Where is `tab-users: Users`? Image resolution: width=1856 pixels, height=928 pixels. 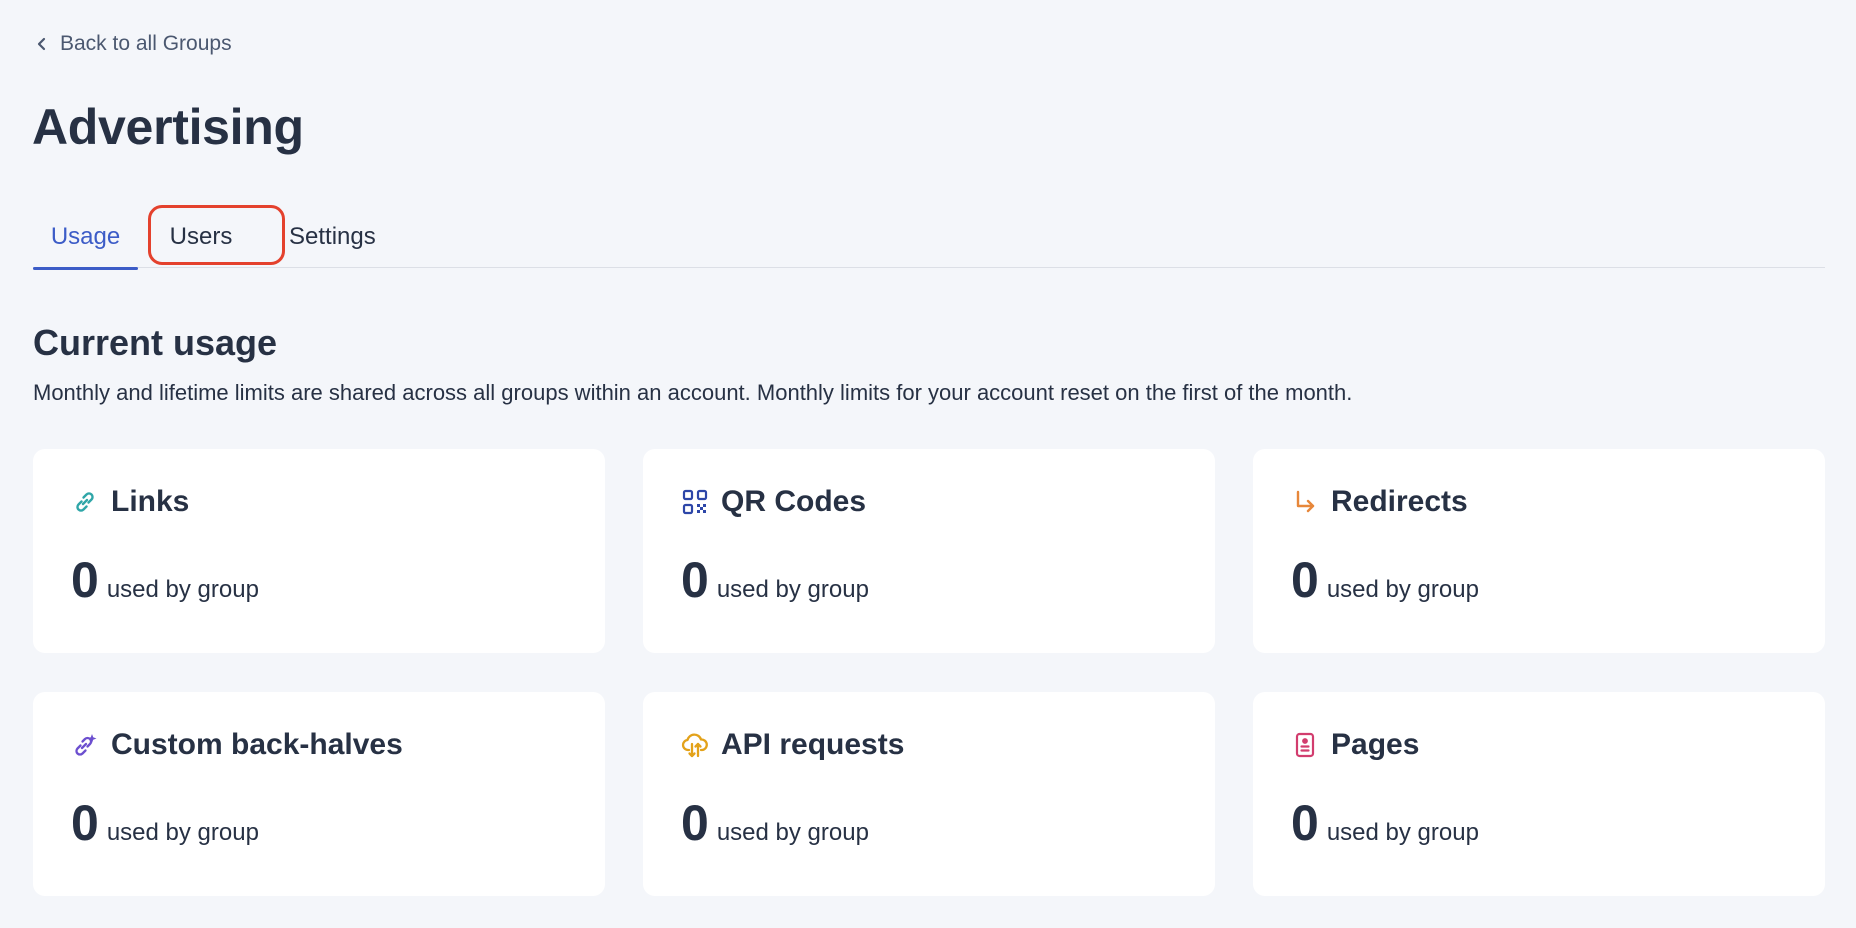
tab-users: Users is located at coordinates (201, 237).